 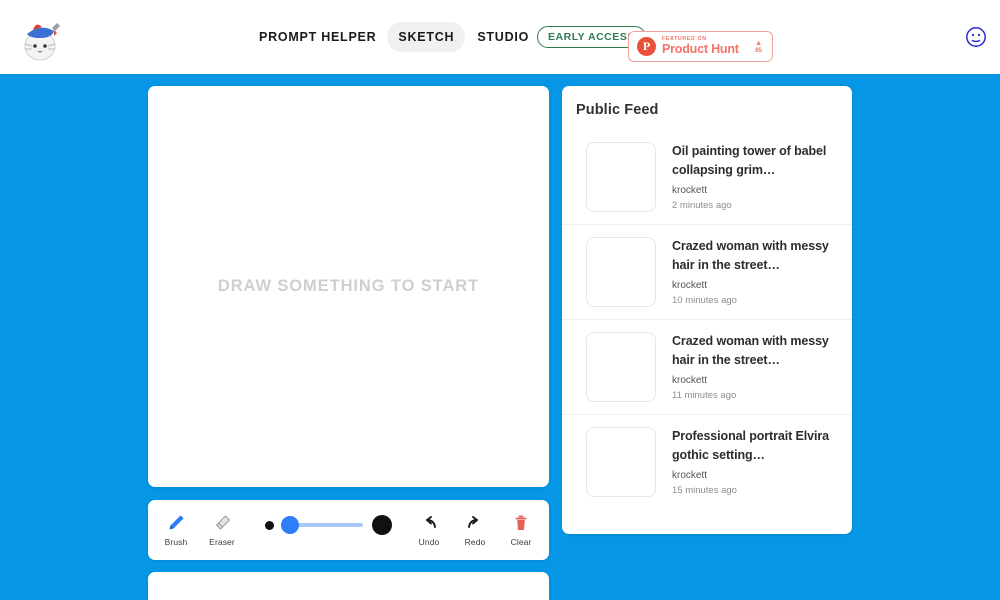 What do you see at coordinates (704, 490) in the screenshot?
I see `feed-item-time: 15 minutes ago` at bounding box center [704, 490].